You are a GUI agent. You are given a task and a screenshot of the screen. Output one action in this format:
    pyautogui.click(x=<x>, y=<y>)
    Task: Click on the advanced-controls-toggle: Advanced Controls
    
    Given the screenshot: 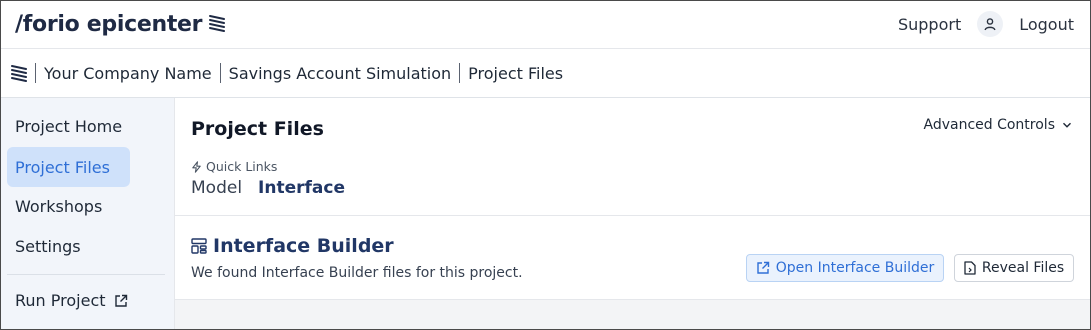 What is the action you would take?
    pyautogui.click(x=997, y=125)
    